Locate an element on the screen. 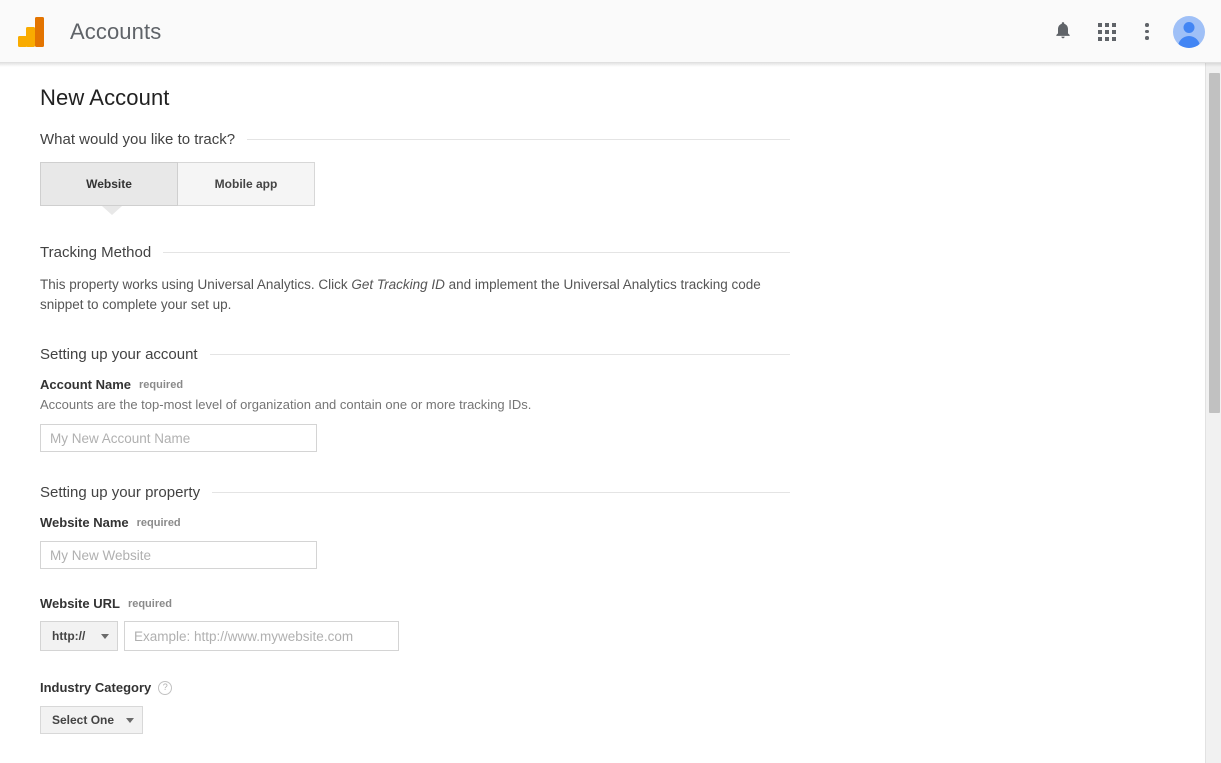 The image size is (1221, 763). apps-button is located at coordinates (1107, 32).